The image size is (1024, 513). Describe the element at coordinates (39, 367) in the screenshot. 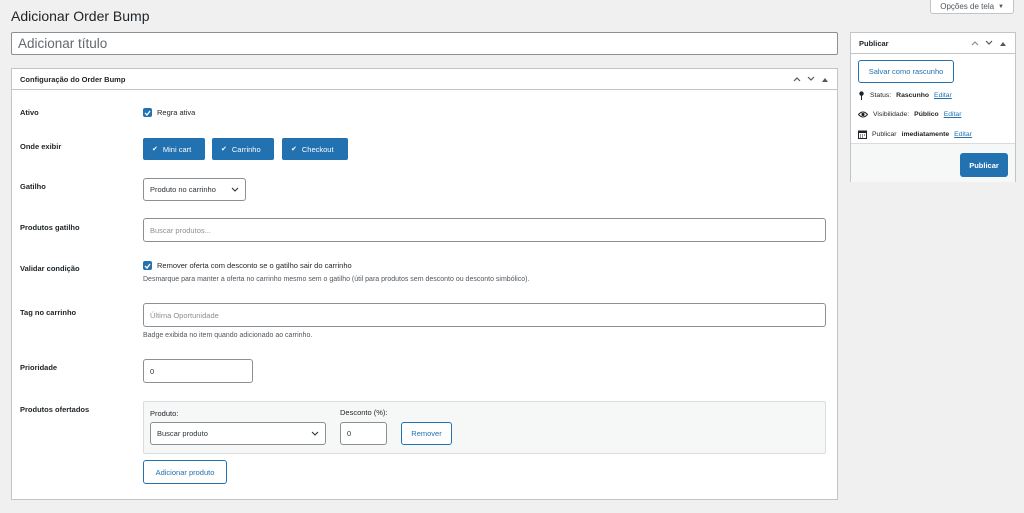

I see `prioridade-label: Prioridade` at that location.